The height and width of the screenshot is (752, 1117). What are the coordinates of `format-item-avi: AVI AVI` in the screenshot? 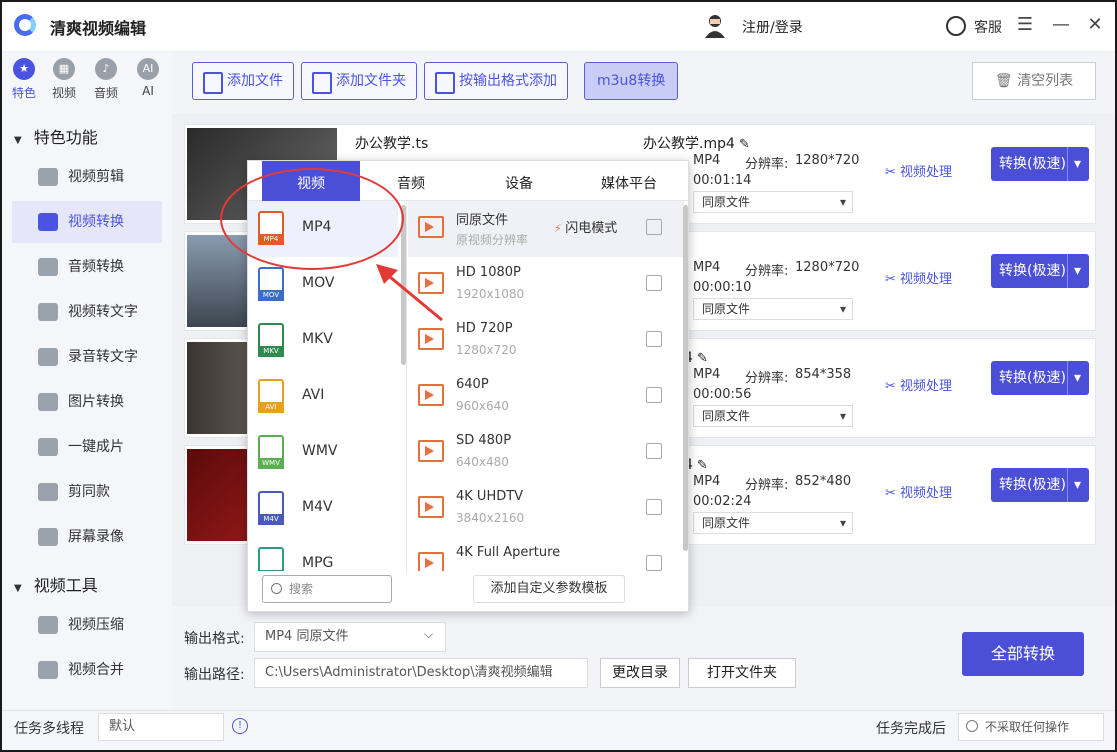 It's located at (323, 397).